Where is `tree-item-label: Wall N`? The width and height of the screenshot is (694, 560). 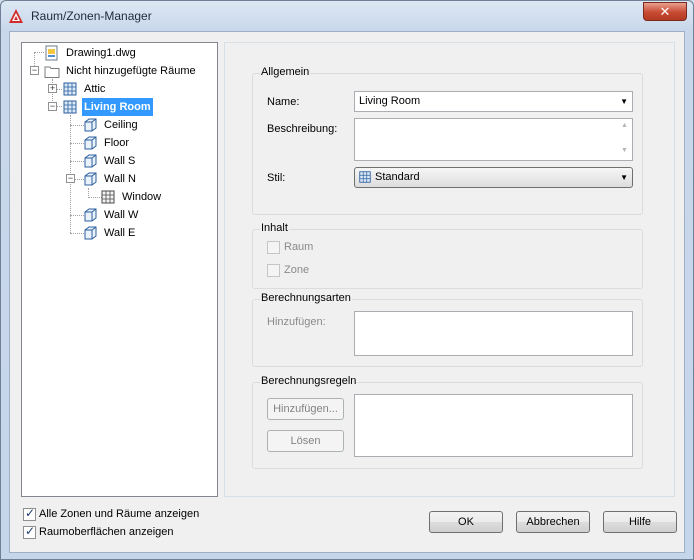
tree-item-label: Wall N is located at coordinates (120, 179).